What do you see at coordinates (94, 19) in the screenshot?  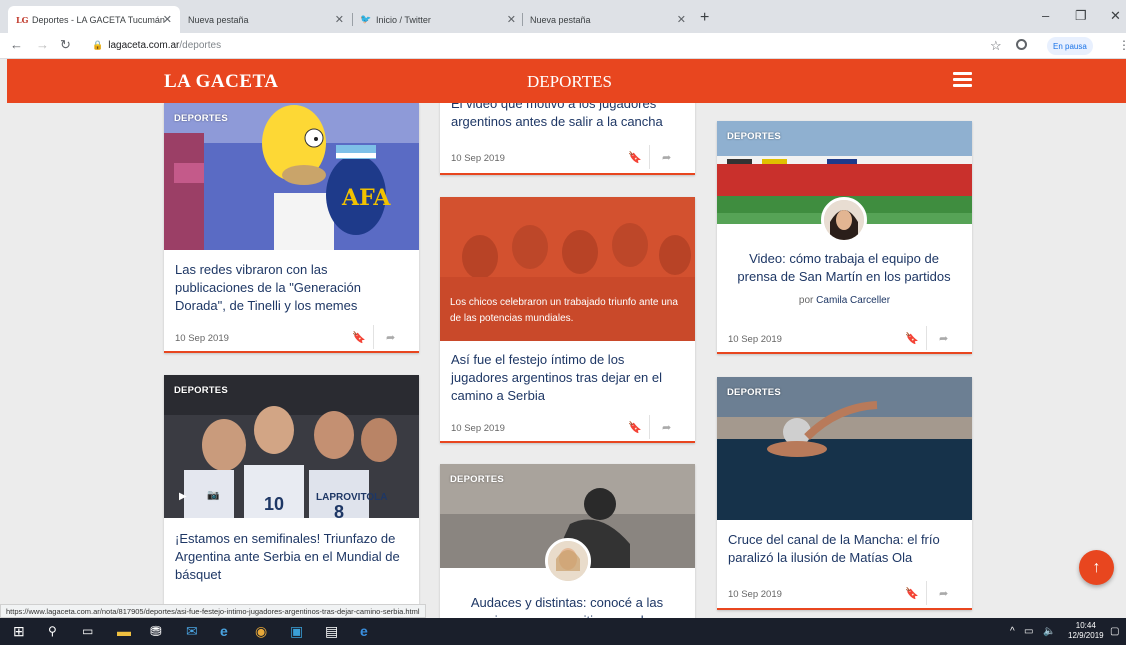 I see `tab-deportes: LG Deportes - LA GACETA Tucumán ✕` at bounding box center [94, 19].